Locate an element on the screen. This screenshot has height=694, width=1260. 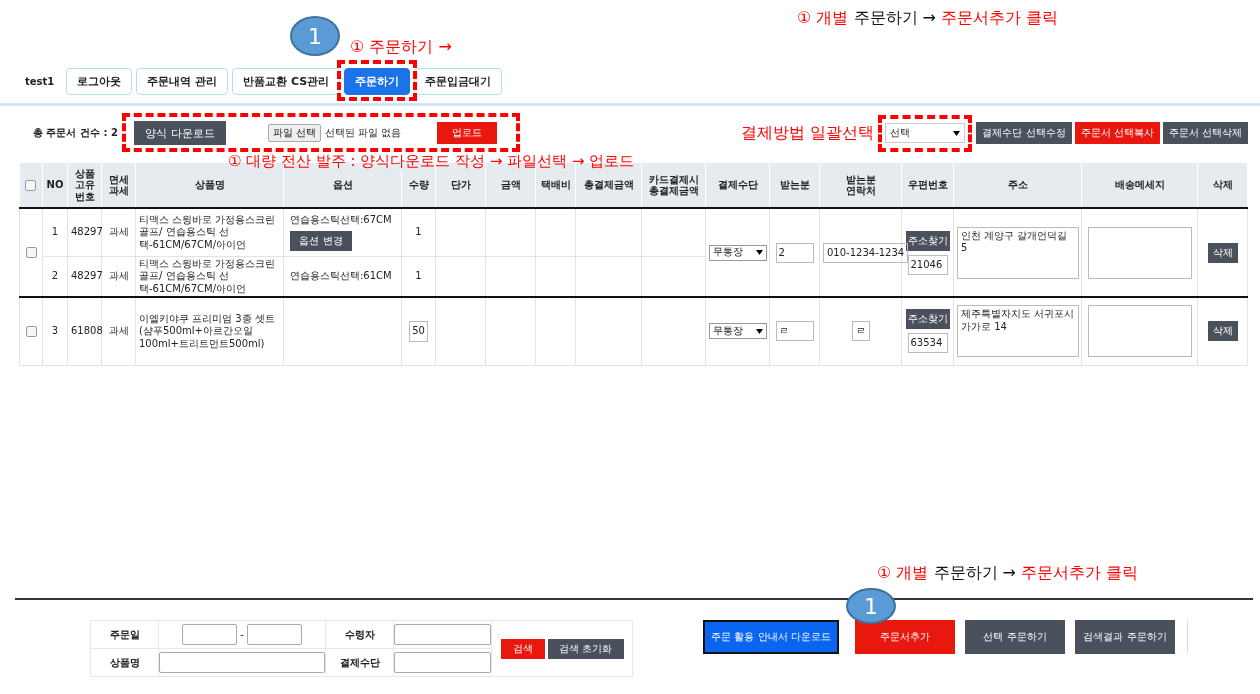
file-status: 선택된 파일 없음 is located at coordinates (363, 133).